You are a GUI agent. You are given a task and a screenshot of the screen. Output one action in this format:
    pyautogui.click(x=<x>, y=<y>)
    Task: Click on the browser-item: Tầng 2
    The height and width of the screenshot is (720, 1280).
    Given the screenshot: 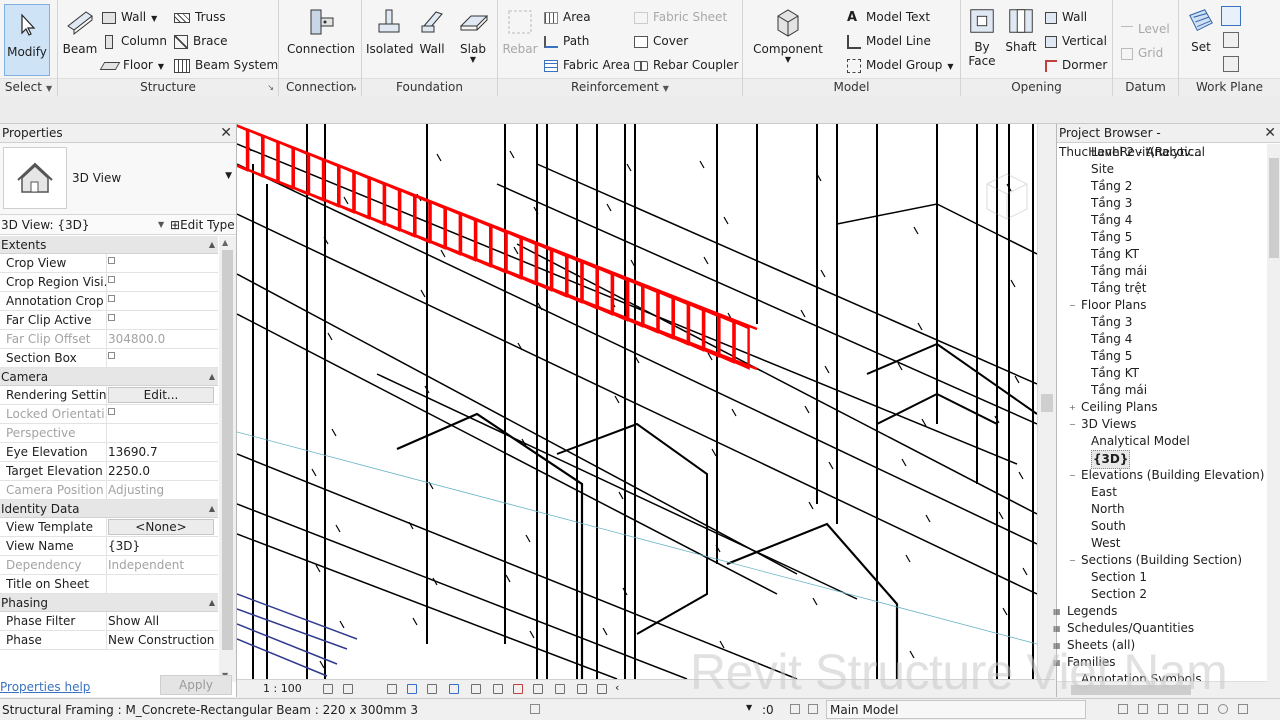 What is the action you would take?
    pyautogui.click(x=1162, y=186)
    